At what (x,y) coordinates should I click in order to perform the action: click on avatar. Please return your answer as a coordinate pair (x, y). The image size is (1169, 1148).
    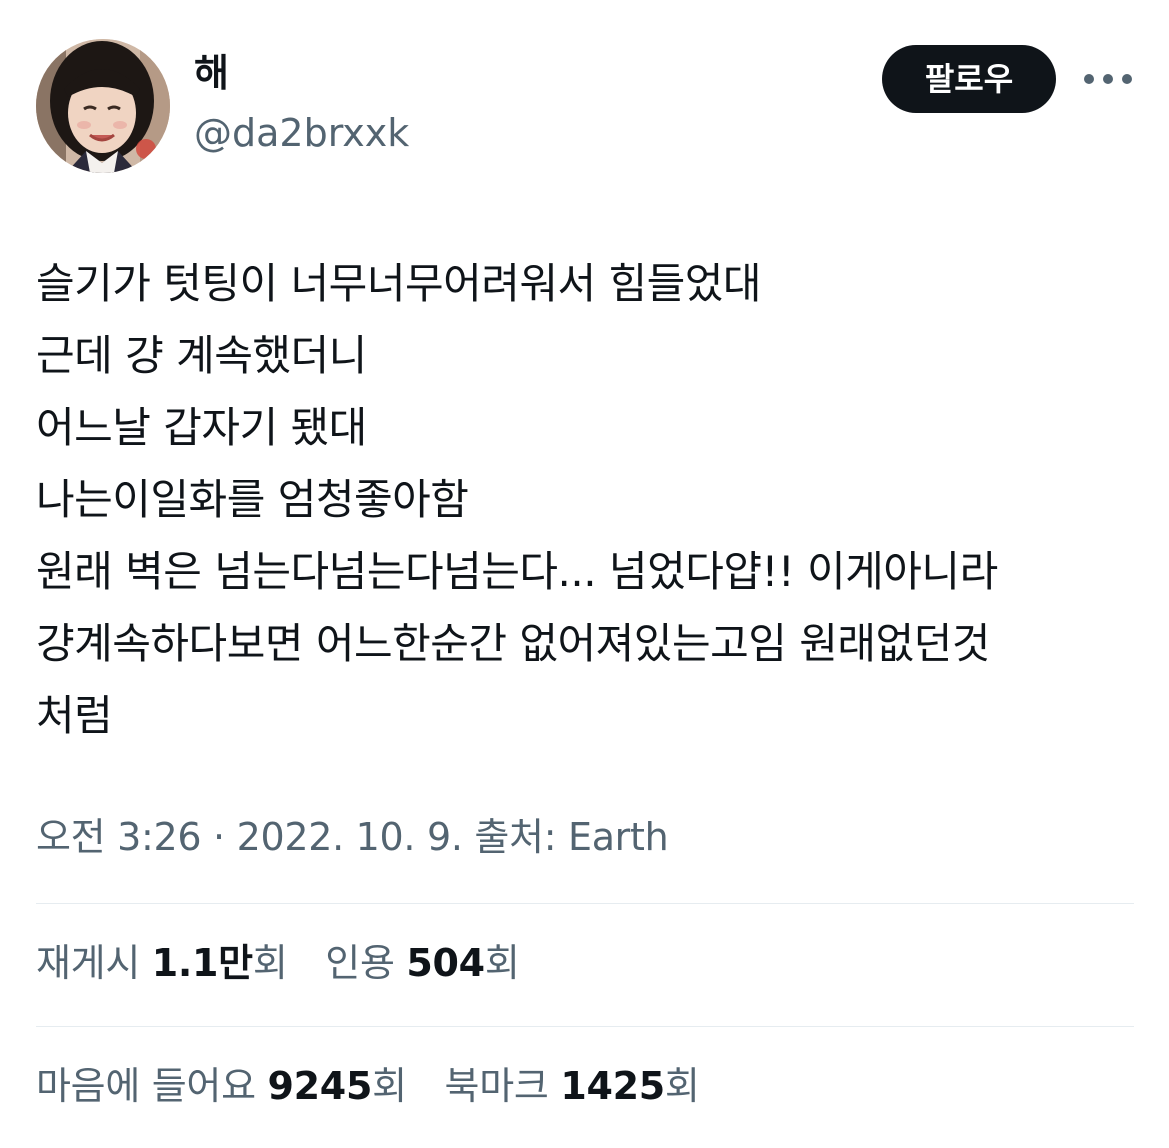
    Looking at the image, I should click on (103, 106).